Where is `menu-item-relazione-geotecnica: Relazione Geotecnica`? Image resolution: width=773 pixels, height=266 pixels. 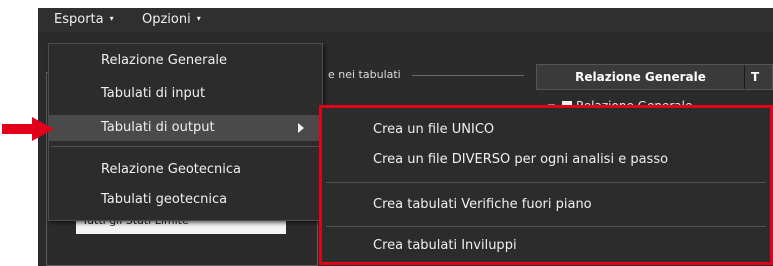
menu-item-relazione-geotecnica: Relazione Geotecnica is located at coordinates (185, 170).